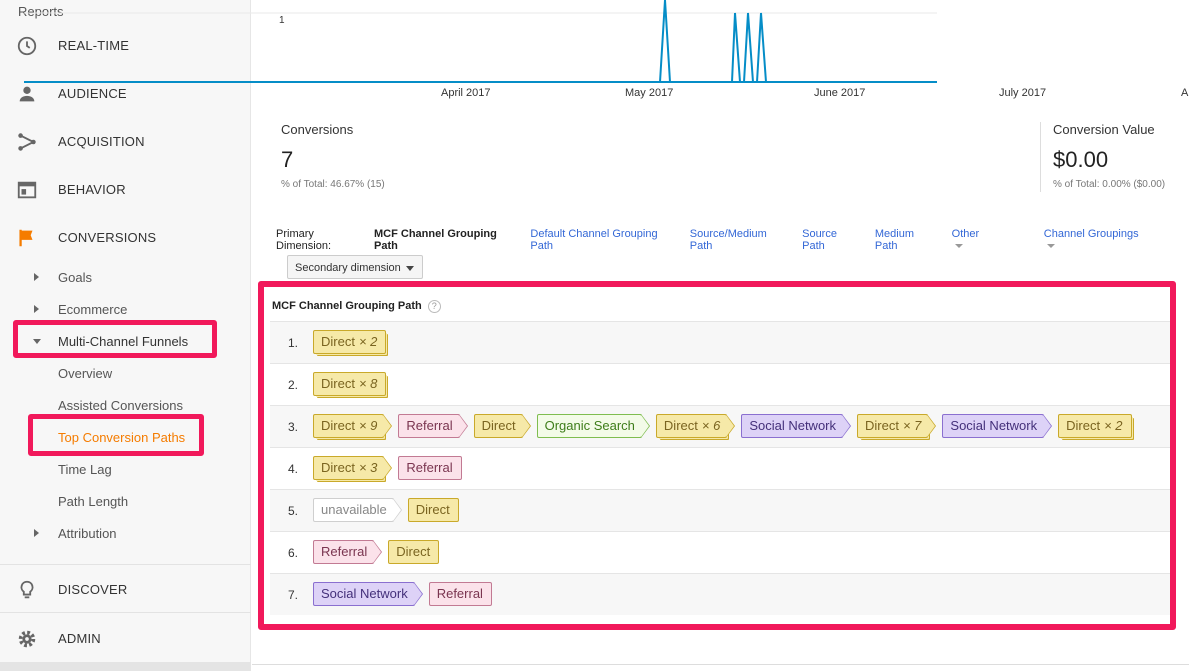  I want to click on path-chips: Social Network Referral, so click(405, 594).